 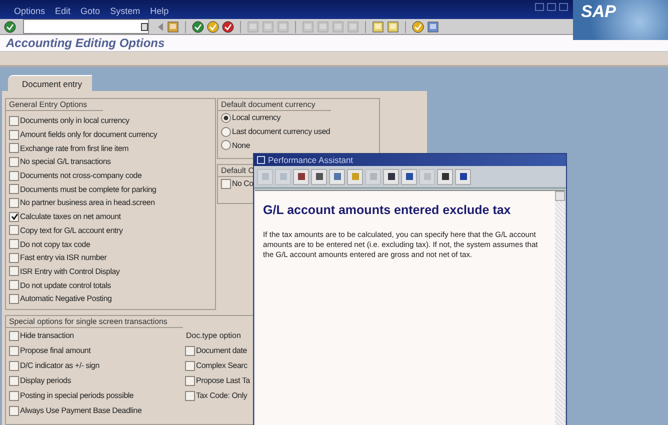 I want to click on help-heading: G/L account amounts entered exclude tax, so click(x=387, y=210).